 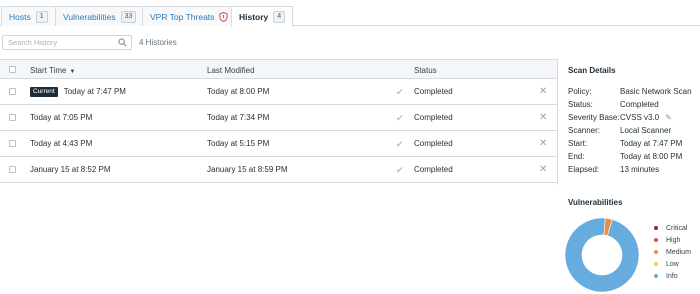 I want to click on row-last-modified: Today at 7:34 PM, so click(x=238, y=117).